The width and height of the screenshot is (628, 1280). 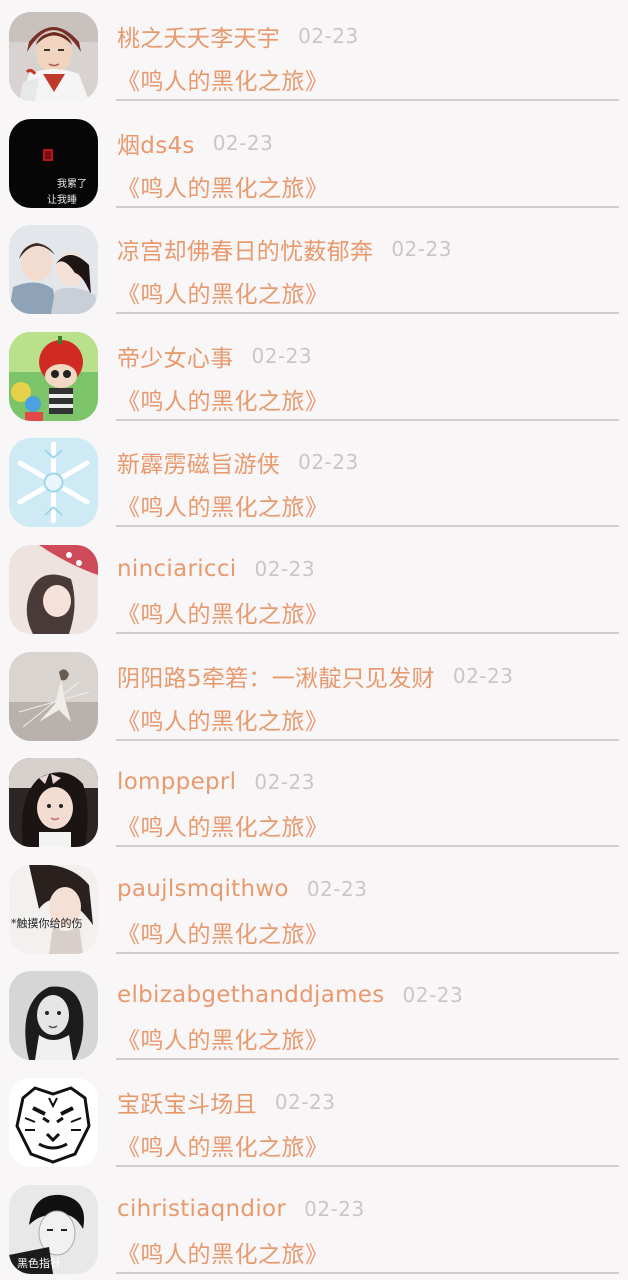 I want to click on avatar-caption-1: 我累了, so click(x=72, y=184).